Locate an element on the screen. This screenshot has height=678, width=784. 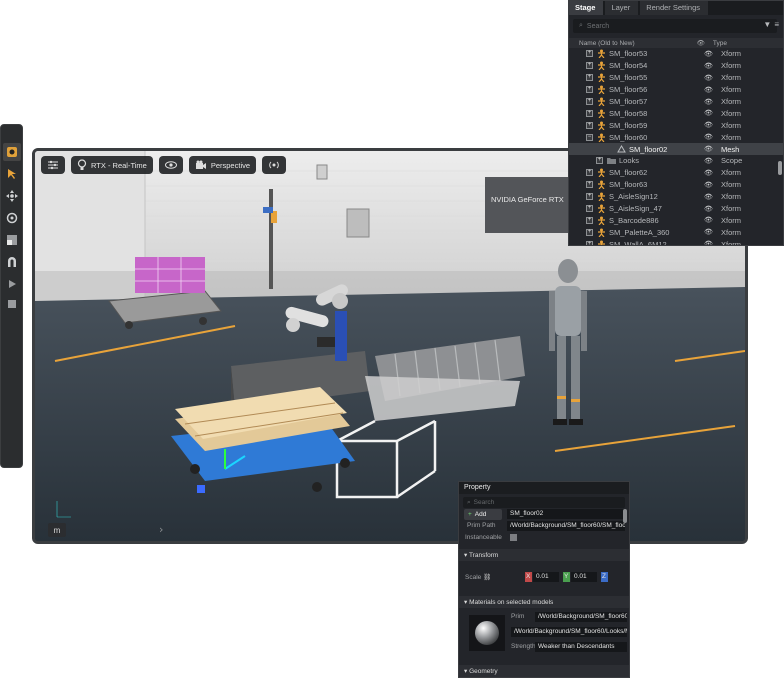
scale-y-field: 0.01 is located at coordinates (584, 577).